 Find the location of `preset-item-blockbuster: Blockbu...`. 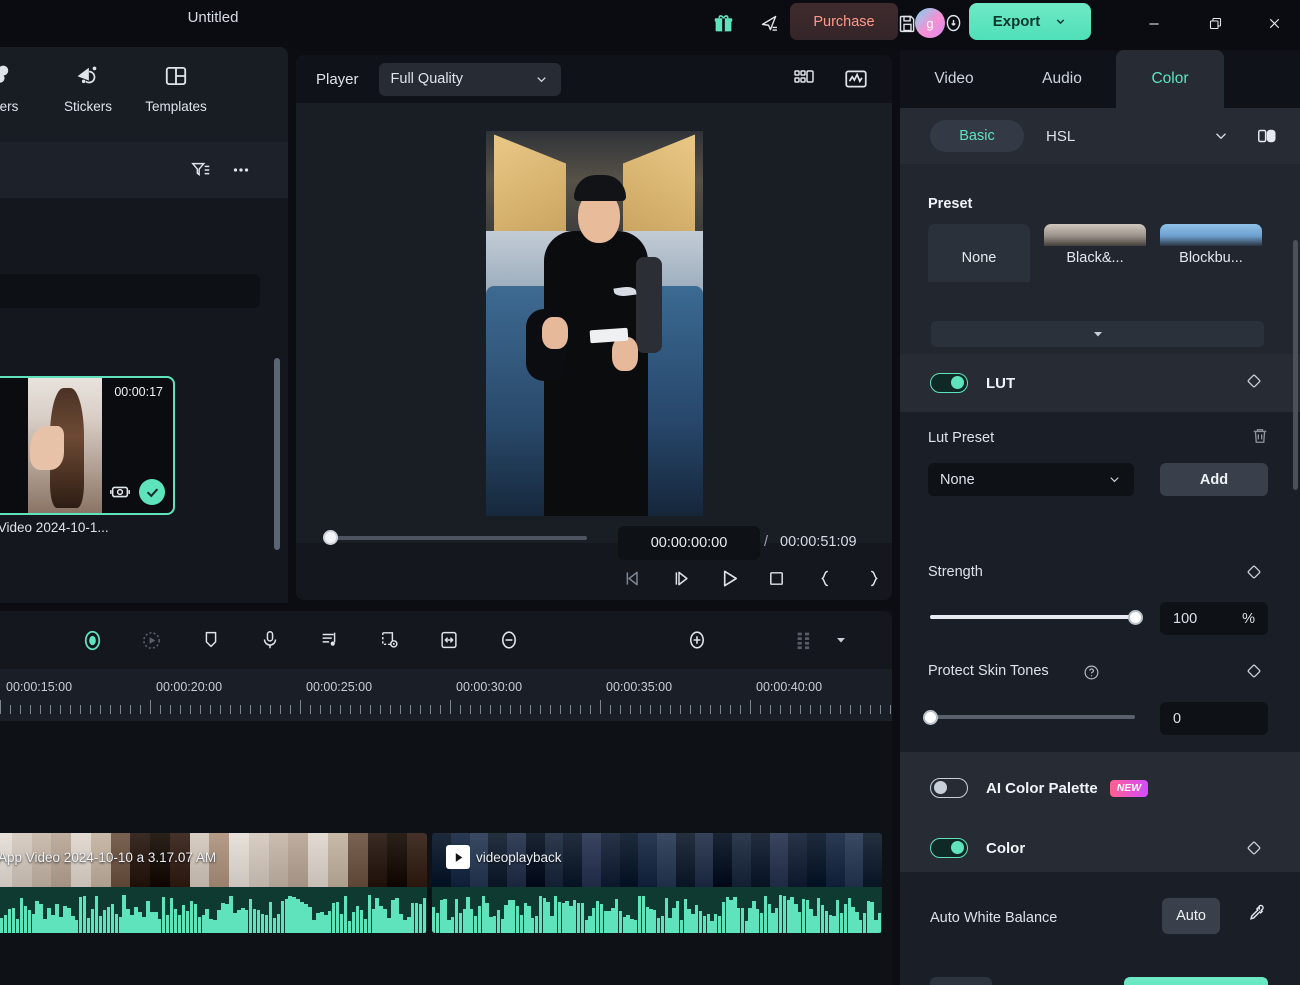

preset-item-blockbuster: Blockbu... is located at coordinates (1211, 253).